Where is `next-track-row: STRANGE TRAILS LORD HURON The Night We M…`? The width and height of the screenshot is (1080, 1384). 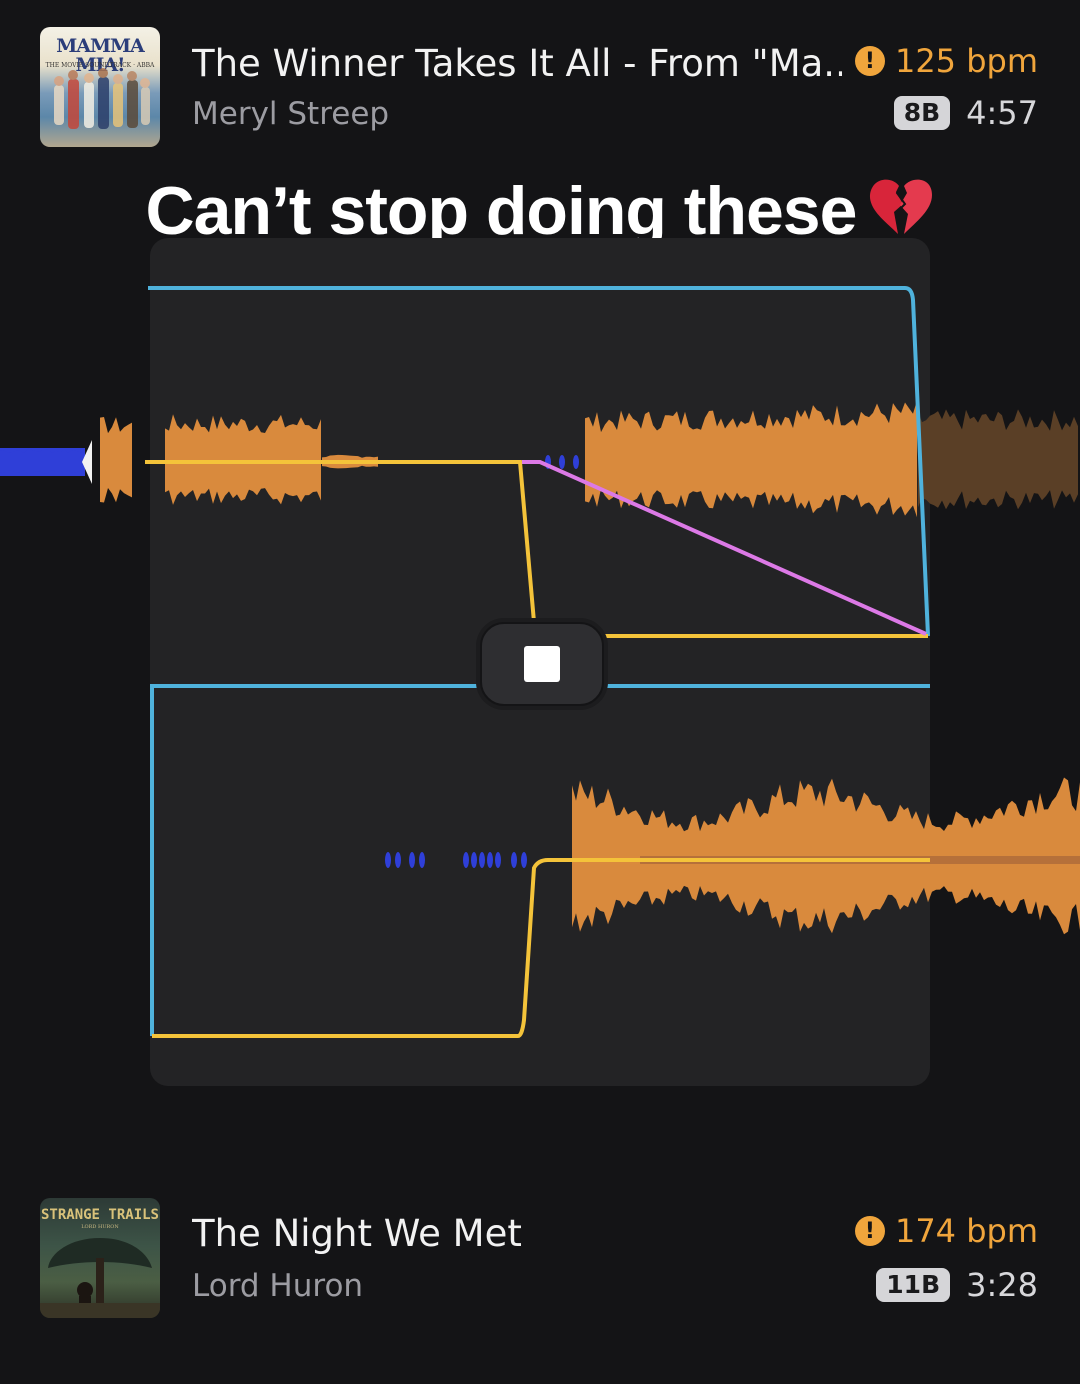 next-track-row: STRANGE TRAILS LORD HURON The Night We M… is located at coordinates (540, 1257).